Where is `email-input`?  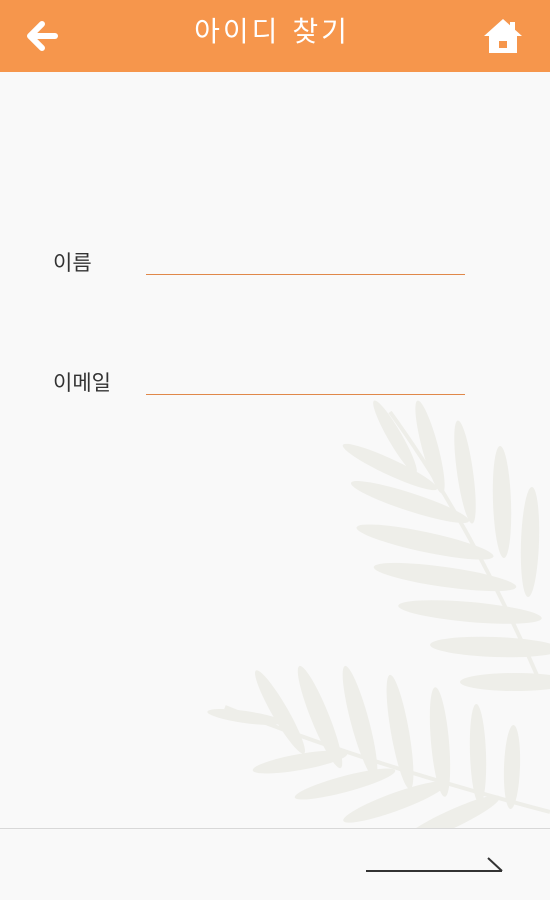
email-input is located at coordinates (305, 380).